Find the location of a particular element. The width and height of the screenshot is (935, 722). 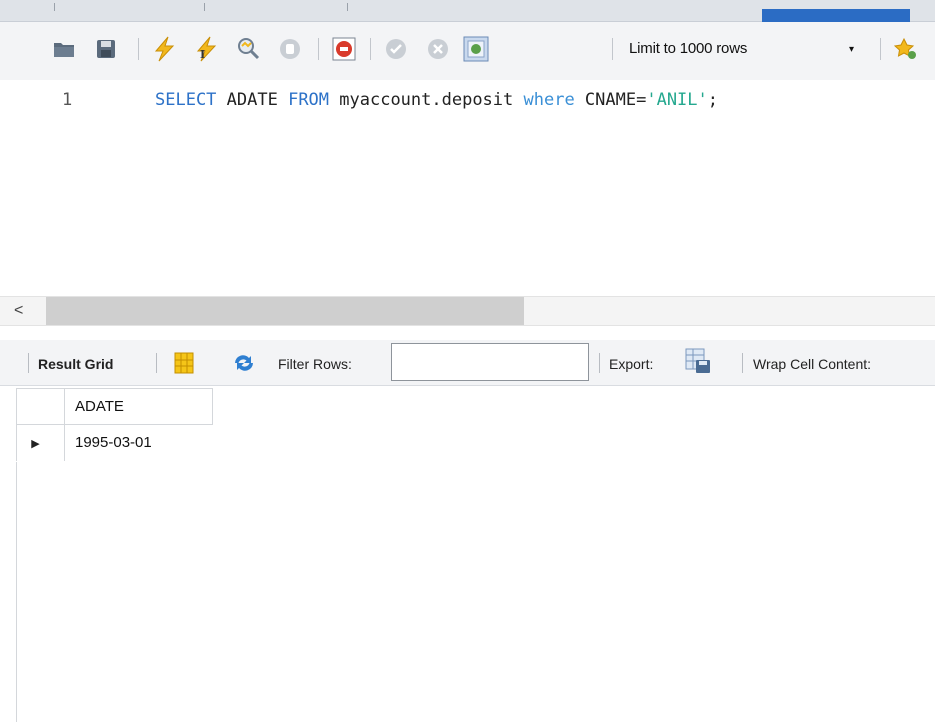

execute-current-icon: I is located at coordinates (206, 49).